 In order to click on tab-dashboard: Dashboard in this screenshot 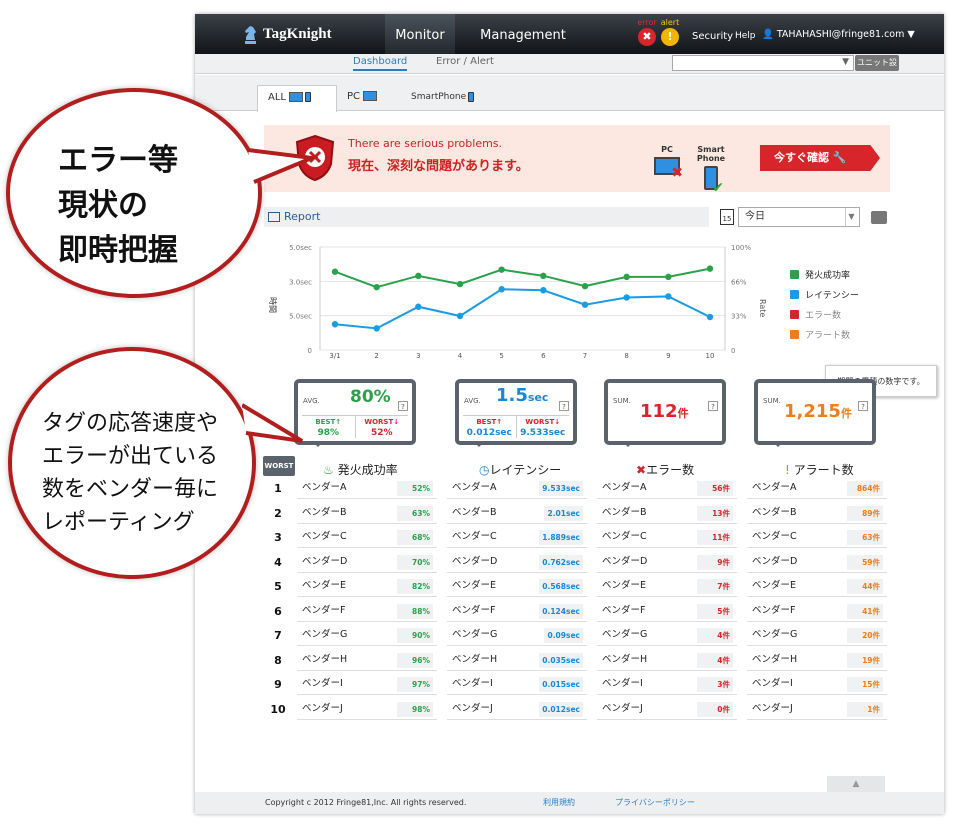, I will do `click(380, 63)`.